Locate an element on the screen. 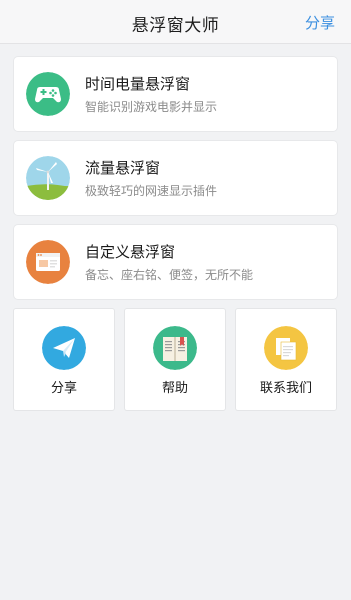  card-description: 智能识别游戏电影并显示 is located at coordinates (151, 107).